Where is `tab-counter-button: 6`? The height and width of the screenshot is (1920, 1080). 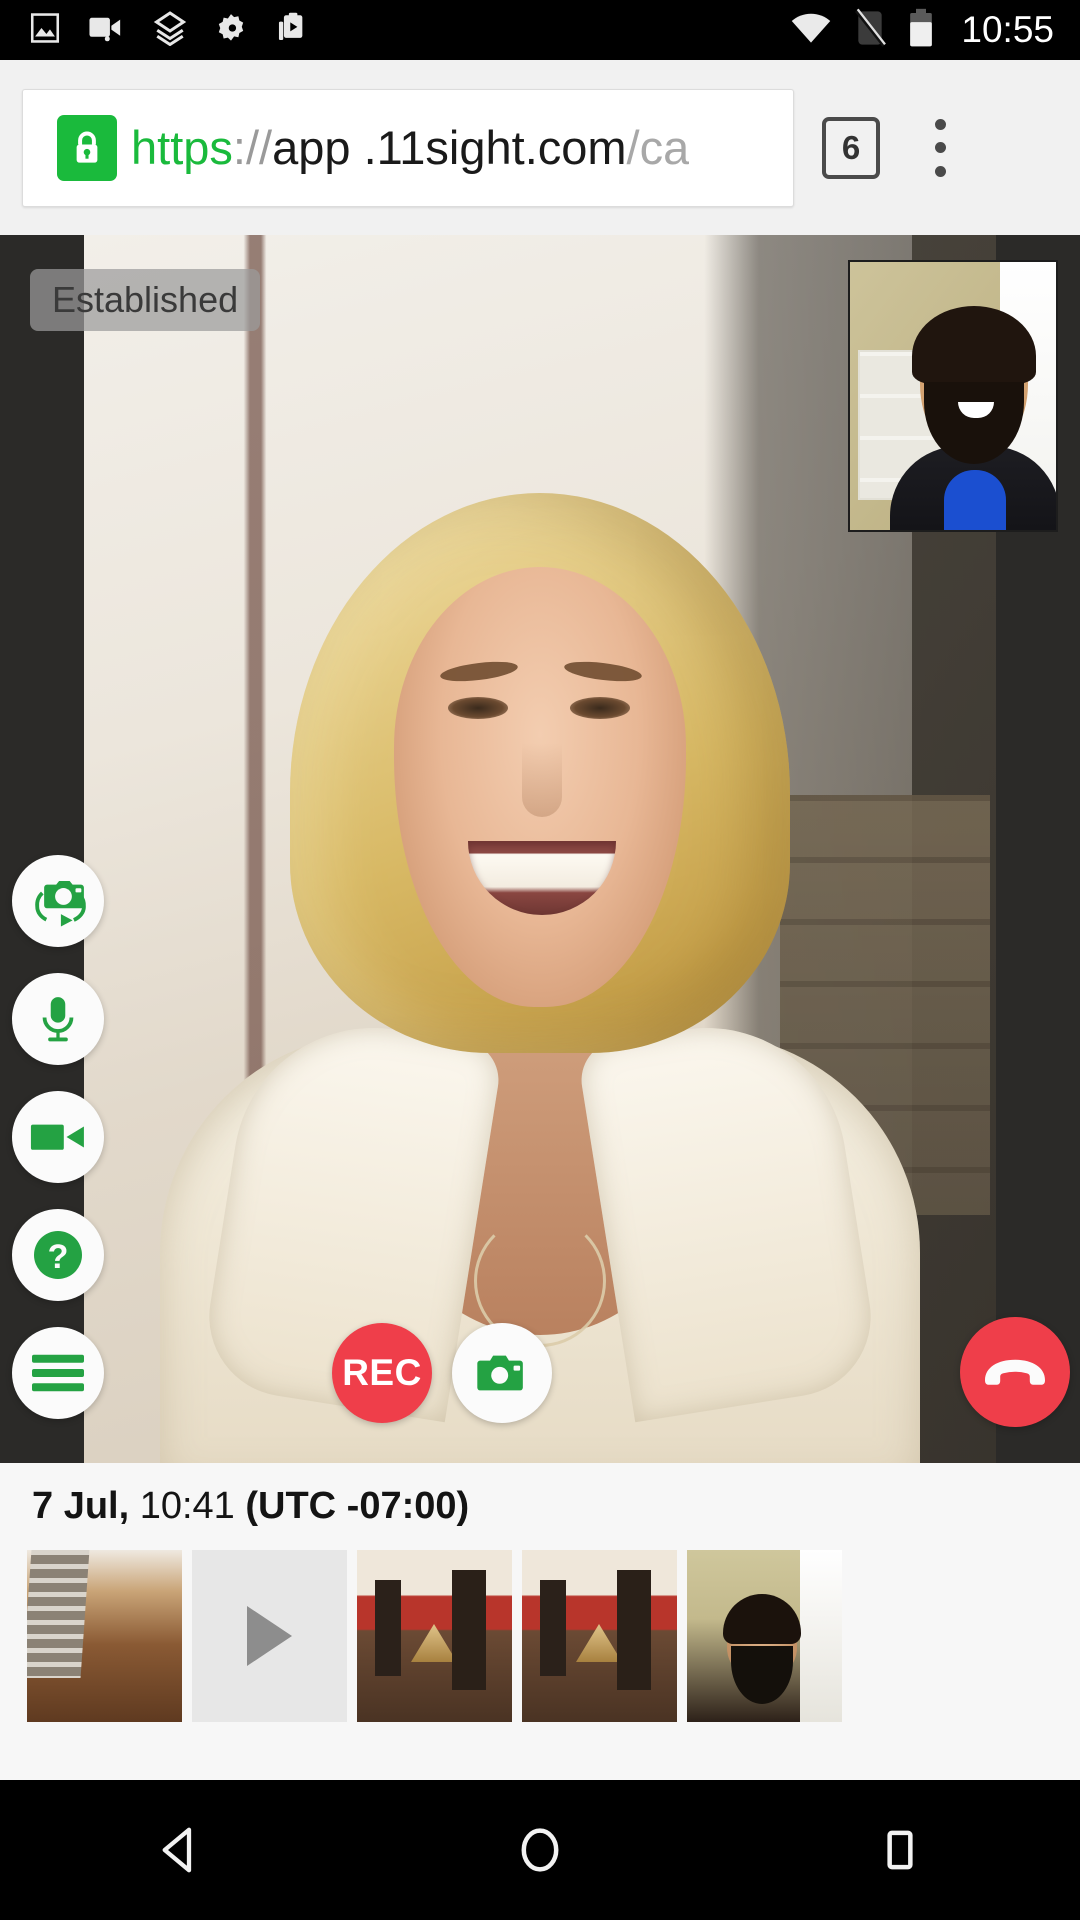 tab-counter-button: 6 is located at coordinates (851, 147).